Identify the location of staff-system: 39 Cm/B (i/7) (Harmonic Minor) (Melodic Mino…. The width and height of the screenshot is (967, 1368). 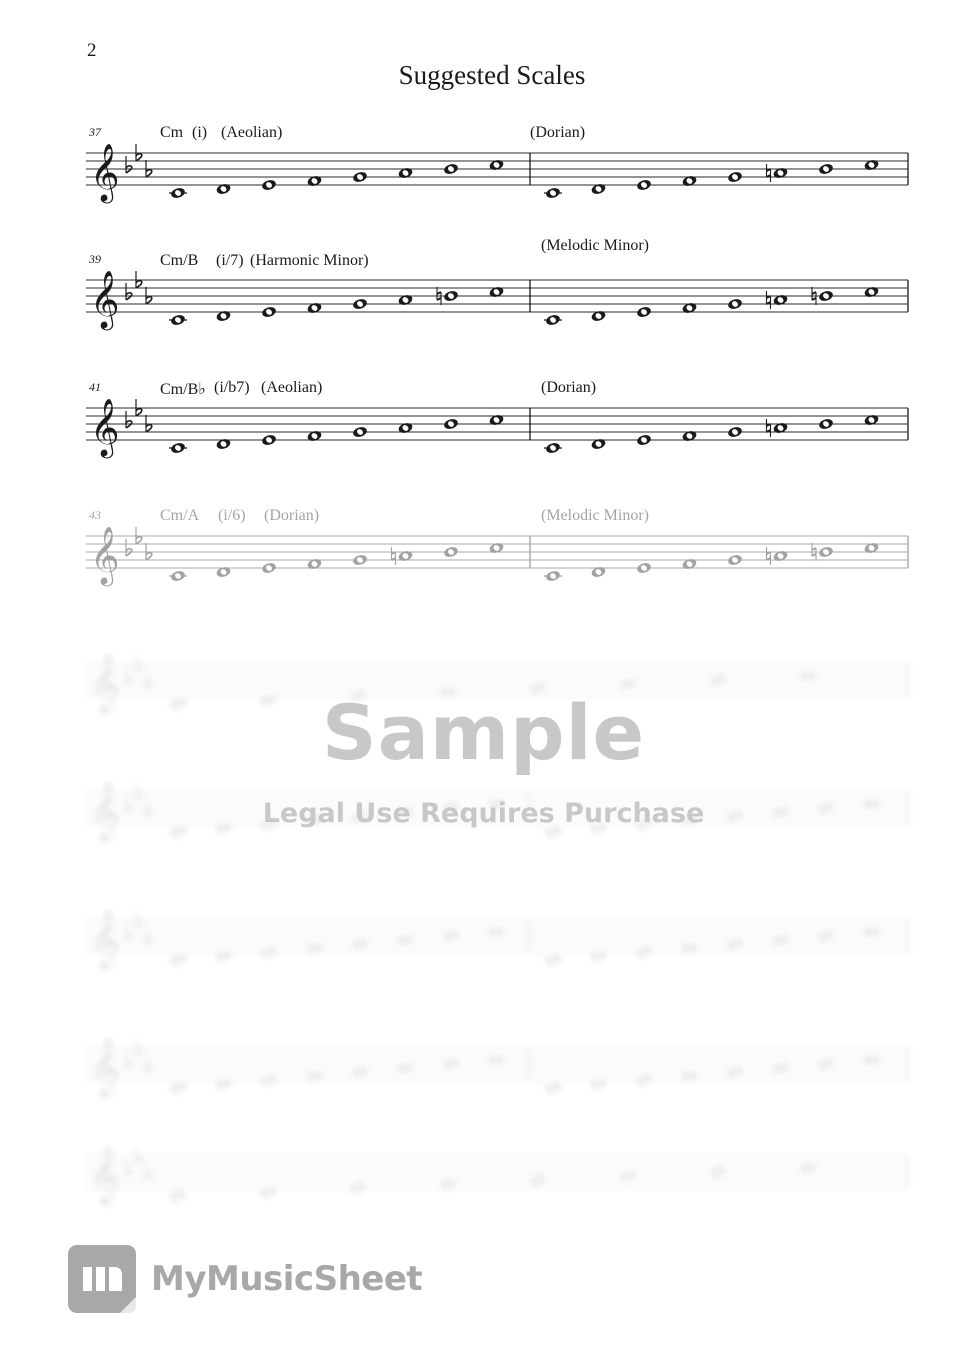
(499, 294).